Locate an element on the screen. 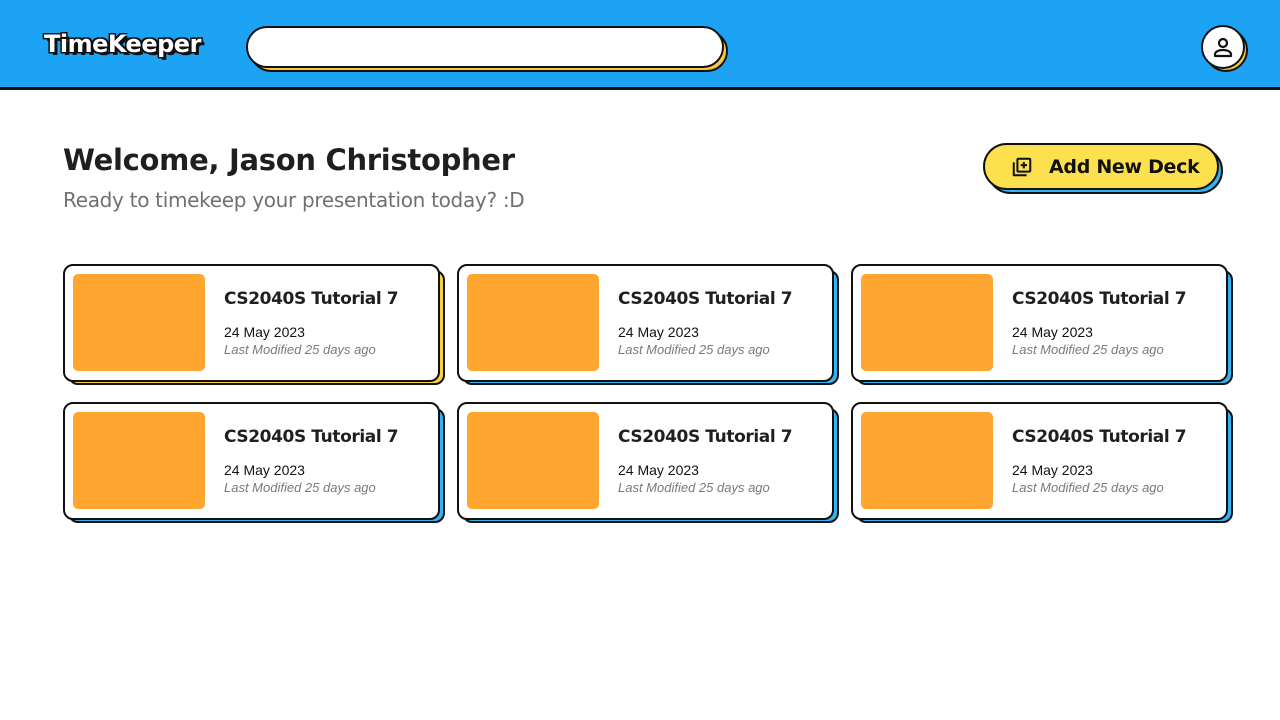  profile-button is located at coordinates (1223, 47).